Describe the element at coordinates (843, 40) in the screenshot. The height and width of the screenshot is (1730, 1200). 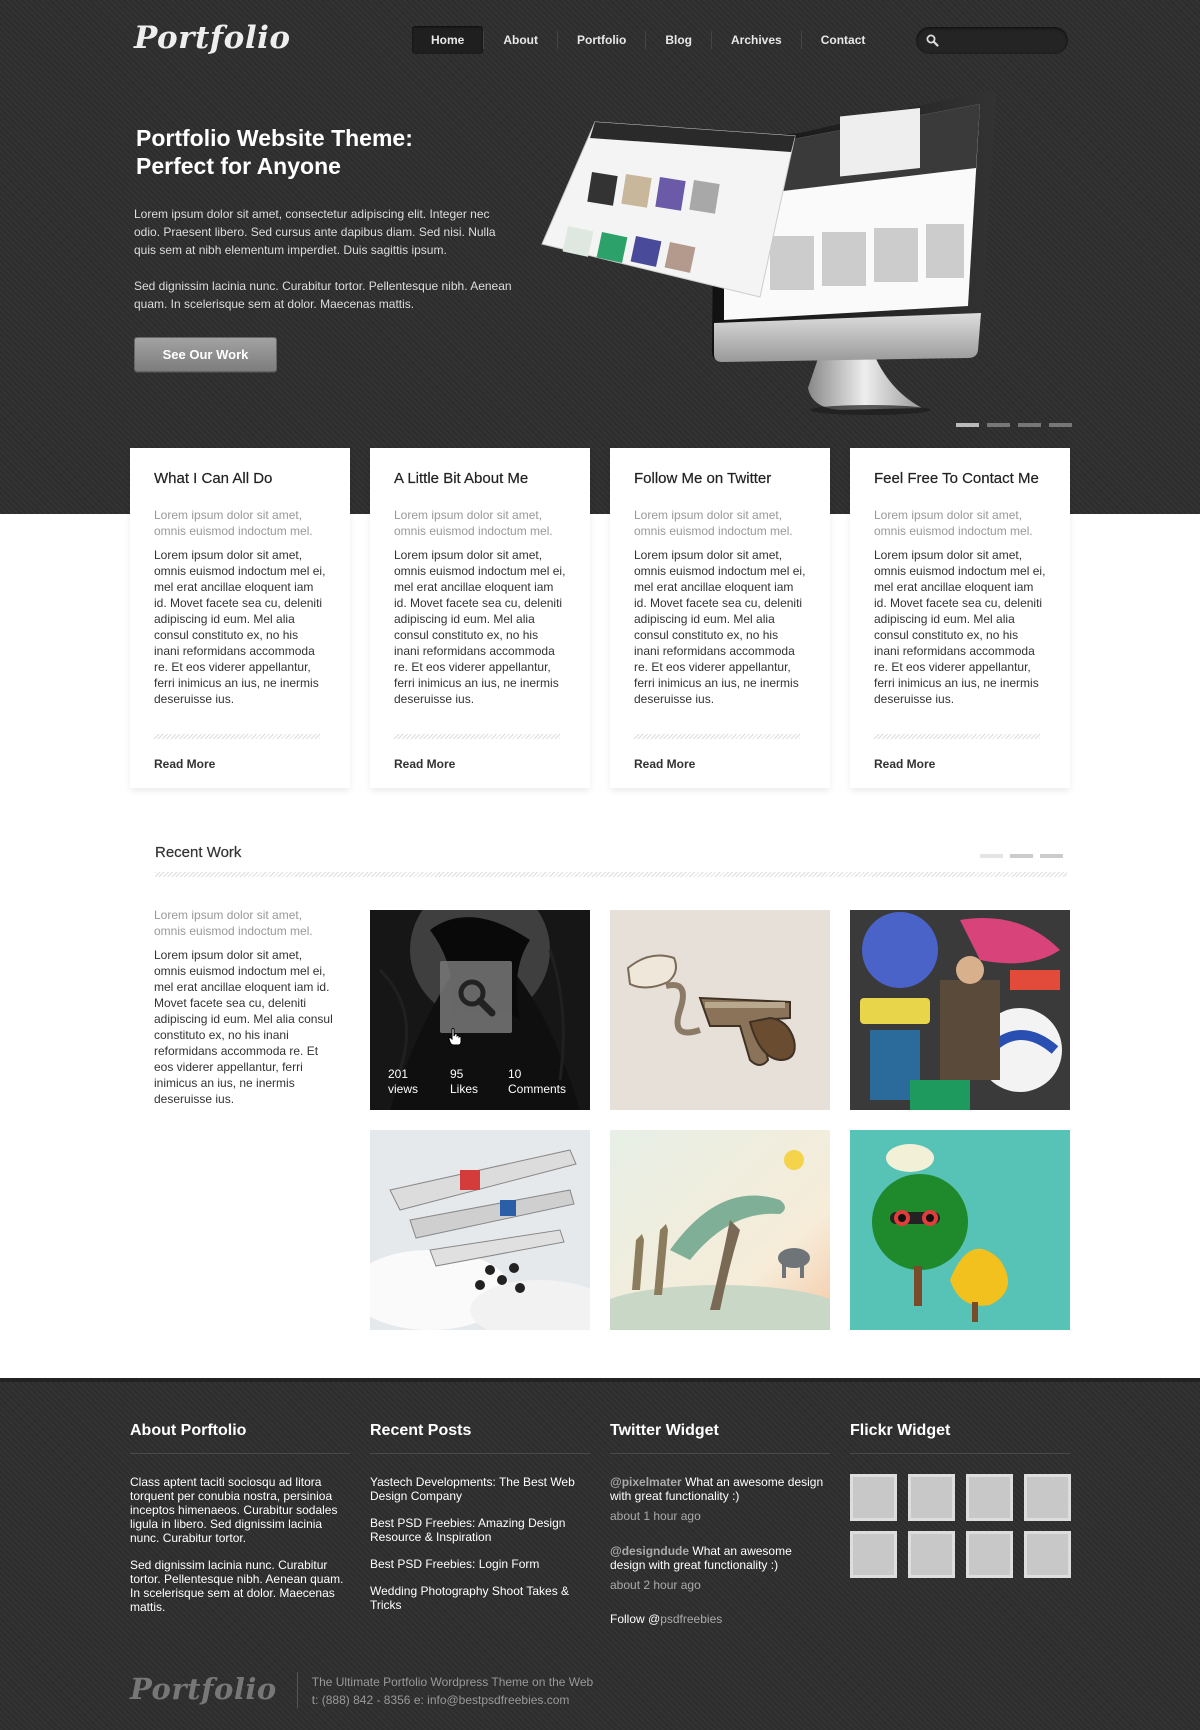
I see `nav-contact: Contact` at that location.